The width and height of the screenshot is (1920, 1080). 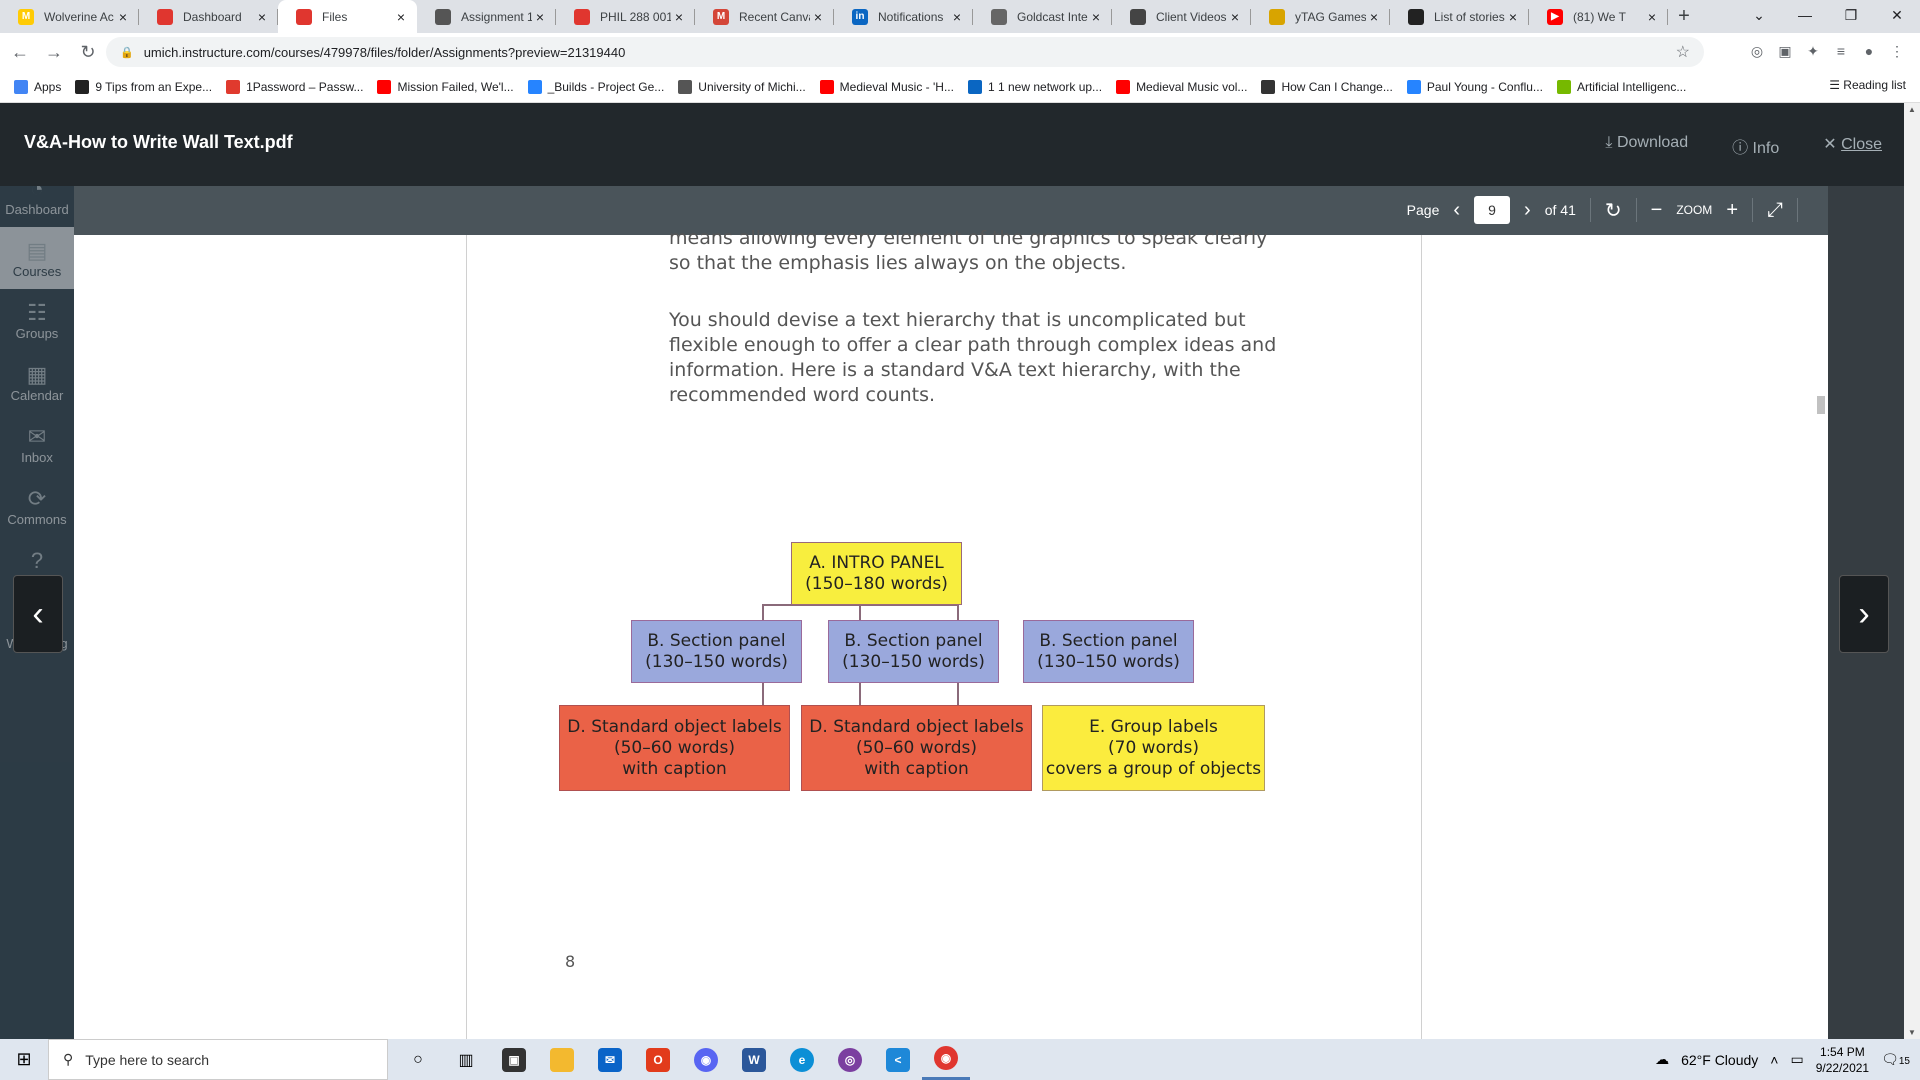 I want to click on global-nav-groups: ☷ Groups, so click(x=37, y=320).